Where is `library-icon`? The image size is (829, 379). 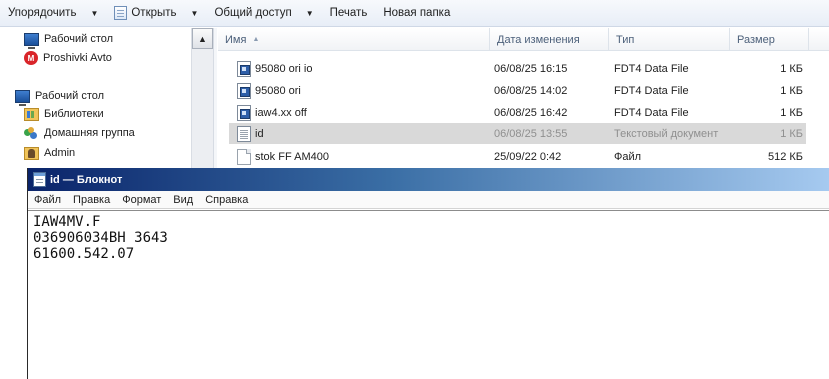
library-icon is located at coordinates (31, 114).